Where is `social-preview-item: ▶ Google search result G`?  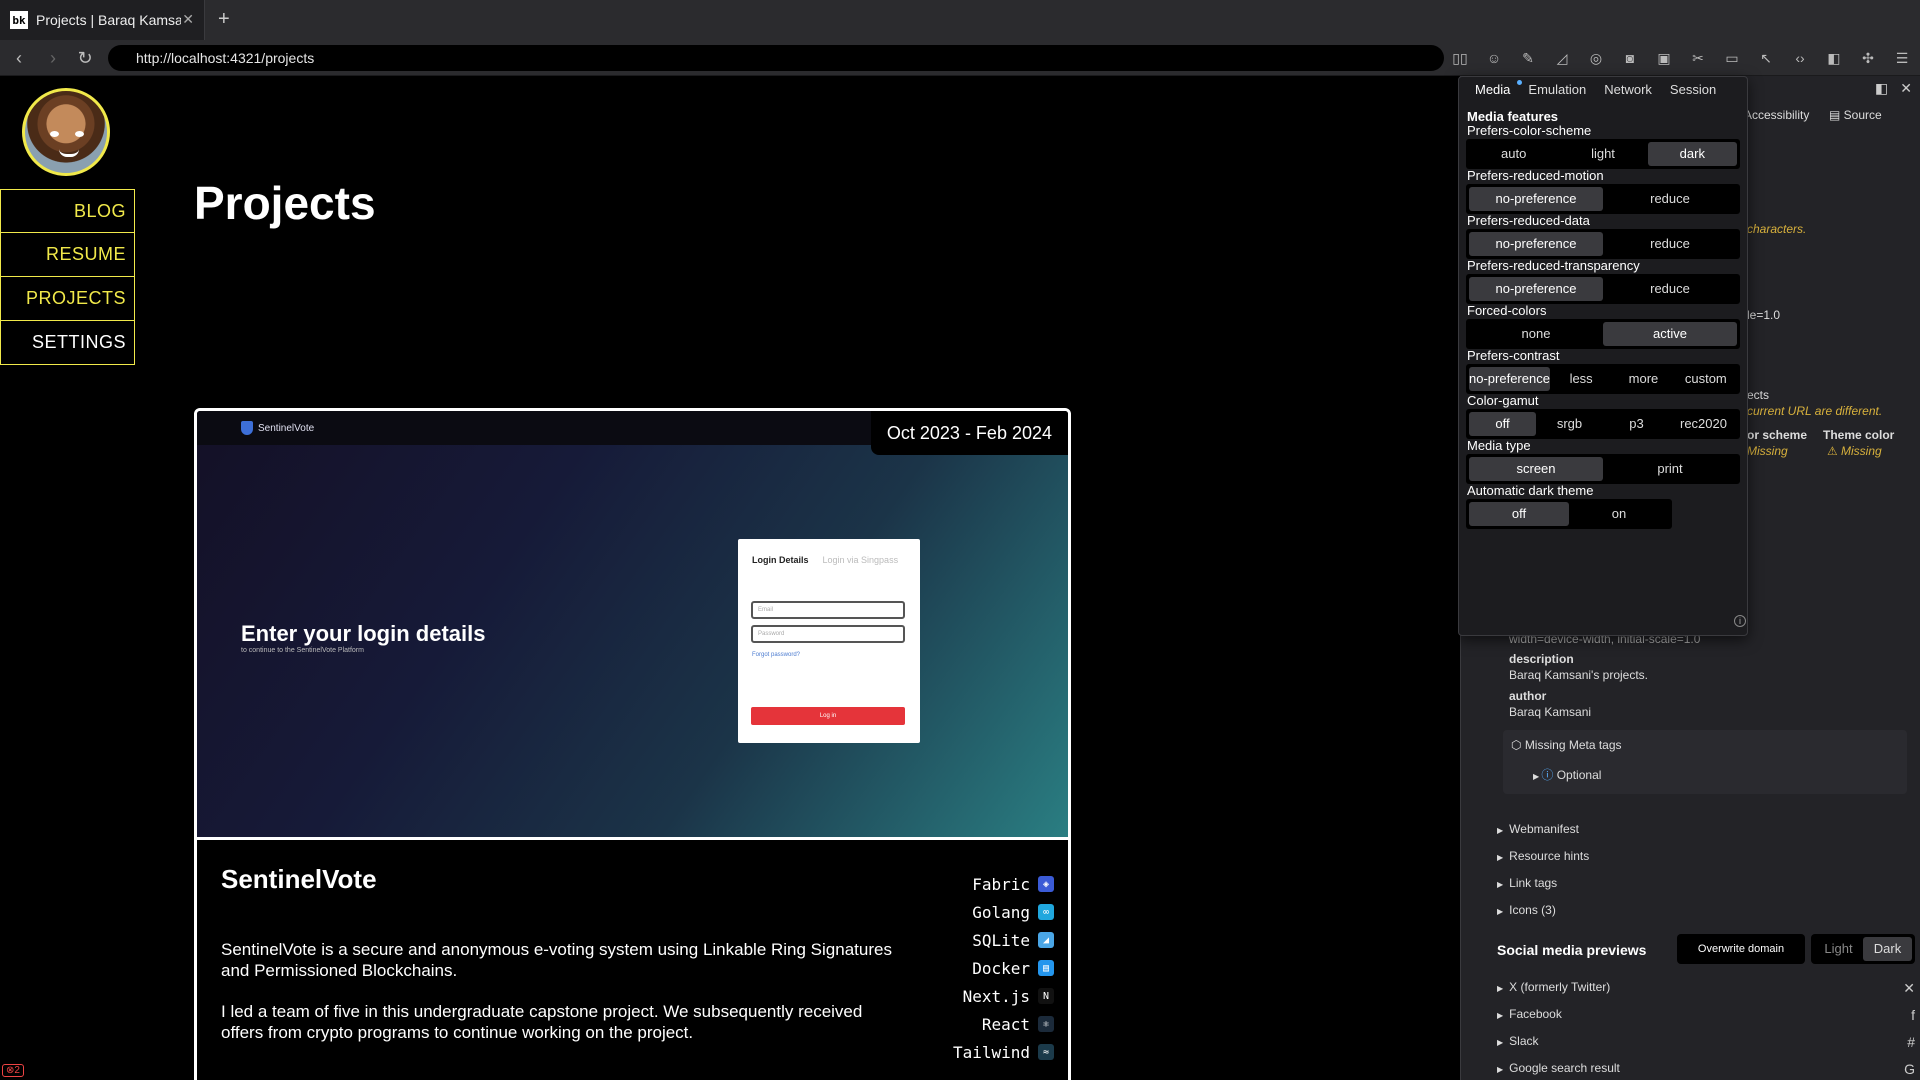
social-preview-item: ▶ Google search result G is located at coordinates (1706, 1069).